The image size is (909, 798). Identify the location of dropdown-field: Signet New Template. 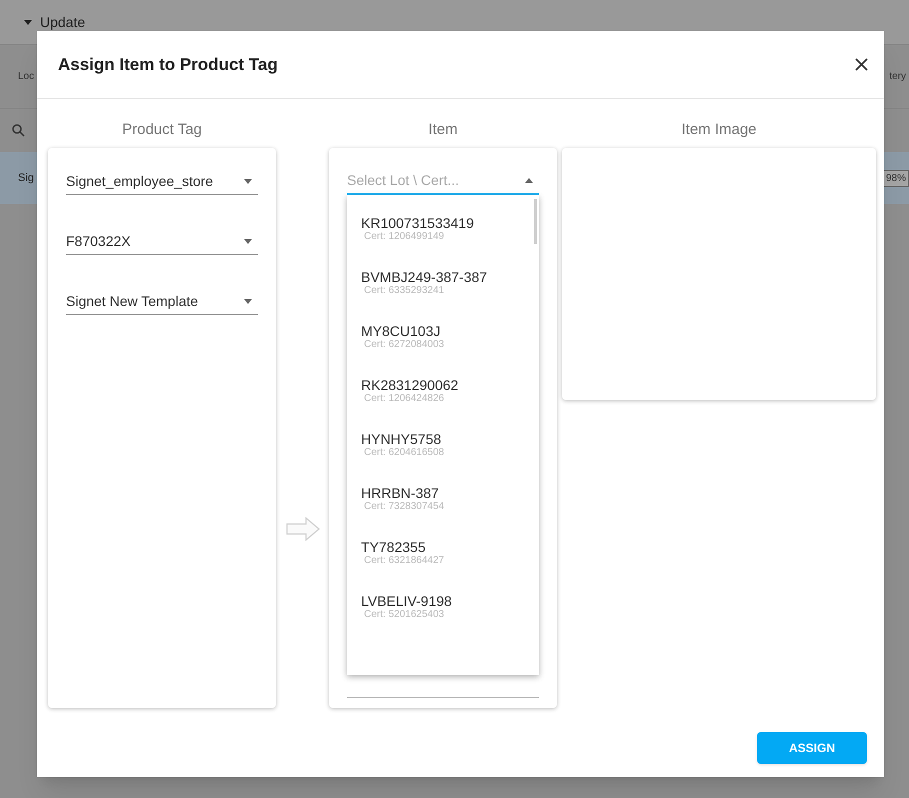
(162, 301).